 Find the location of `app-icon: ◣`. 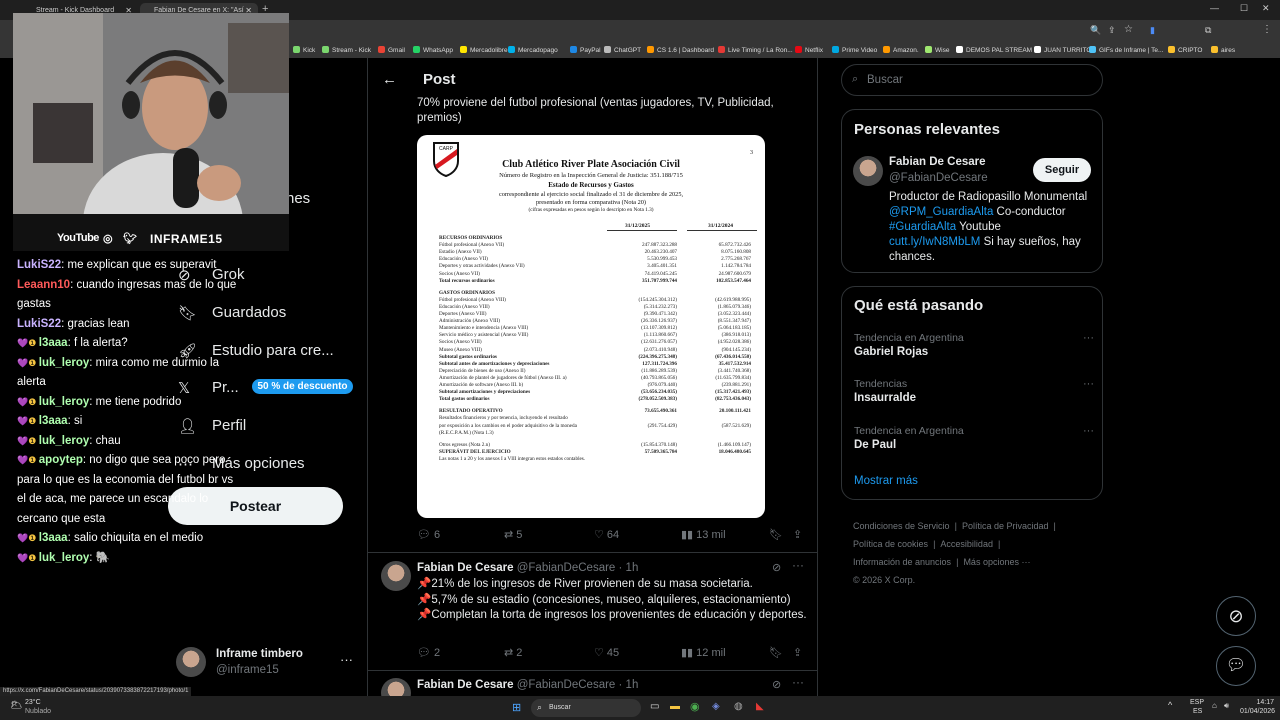

app-icon: ◣ is located at coordinates (760, 706).